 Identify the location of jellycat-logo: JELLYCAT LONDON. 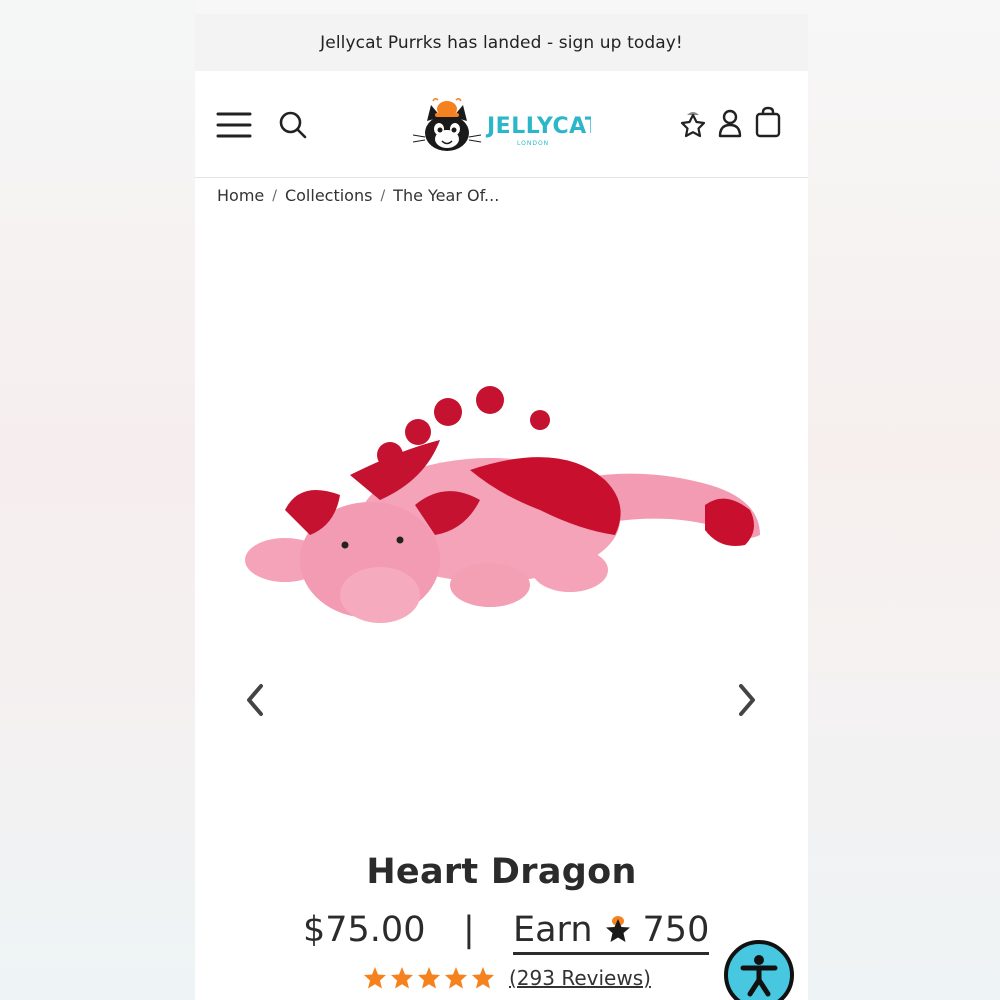
(505, 125).